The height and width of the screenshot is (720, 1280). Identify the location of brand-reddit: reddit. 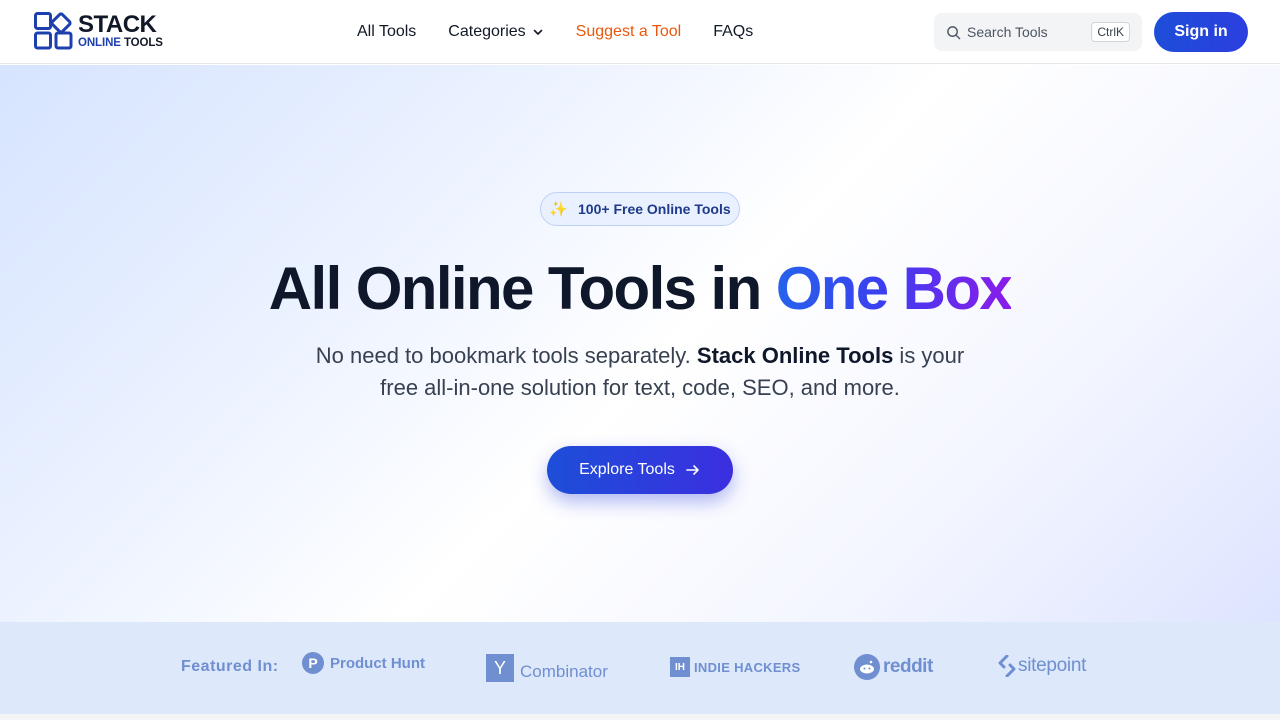
(893, 667).